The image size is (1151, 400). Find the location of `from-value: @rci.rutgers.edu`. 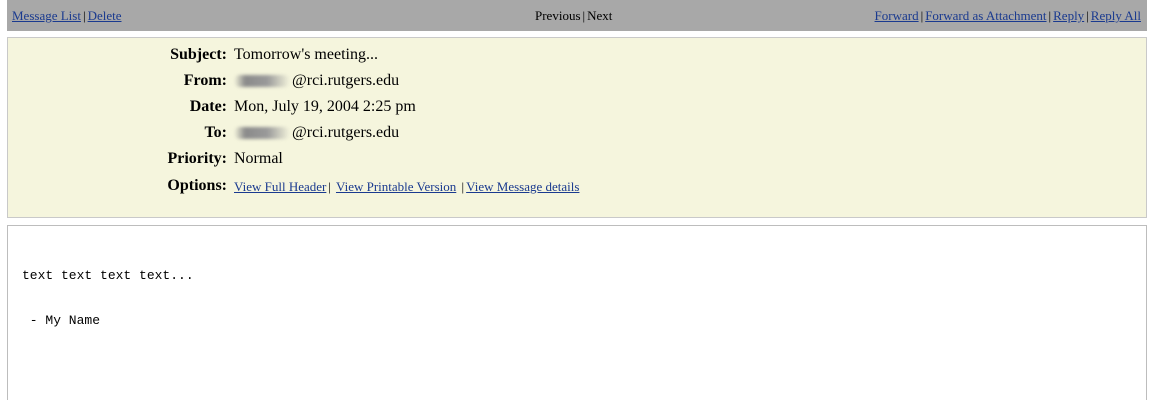

from-value: @rci.rutgers.edu is located at coordinates (316, 81).